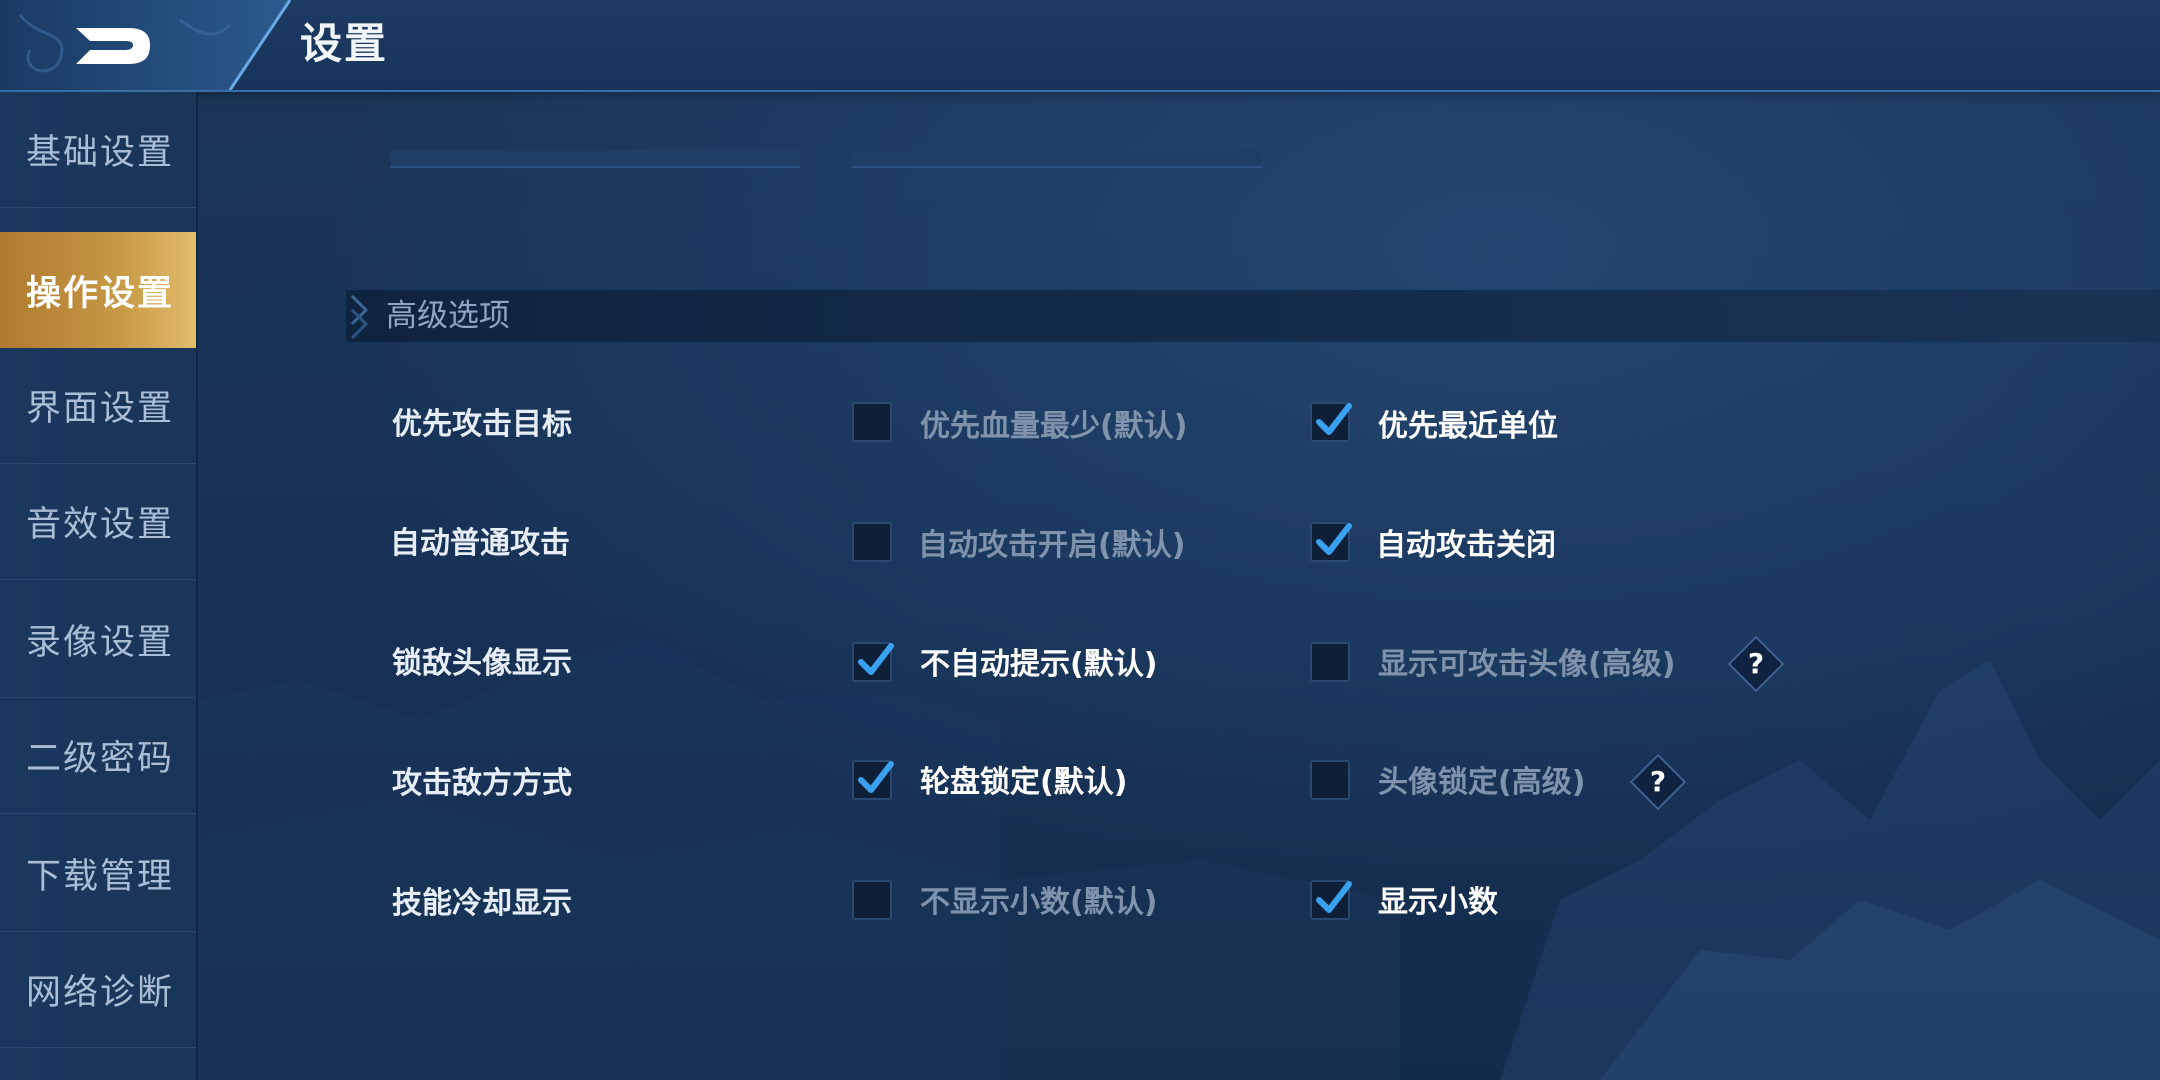  What do you see at coordinates (98, 874) in the screenshot?
I see `sidebar-item-downloads: 下载管理` at bounding box center [98, 874].